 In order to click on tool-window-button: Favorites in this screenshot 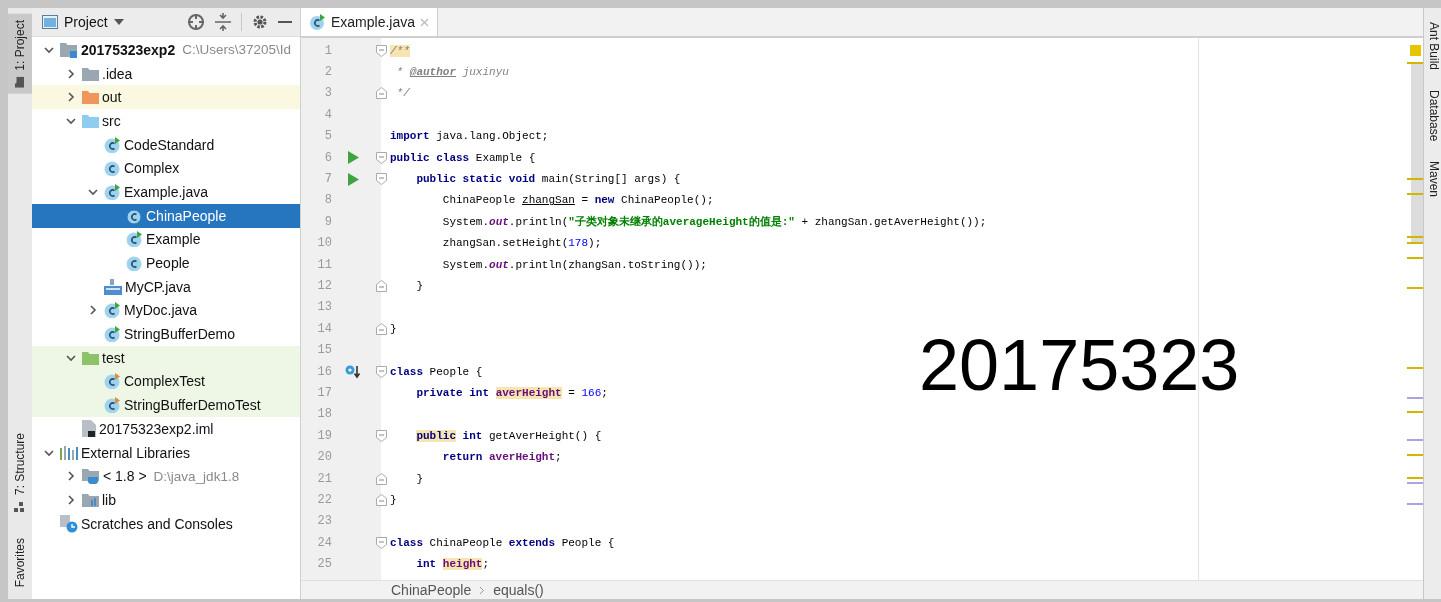, I will do `click(20, 562)`.